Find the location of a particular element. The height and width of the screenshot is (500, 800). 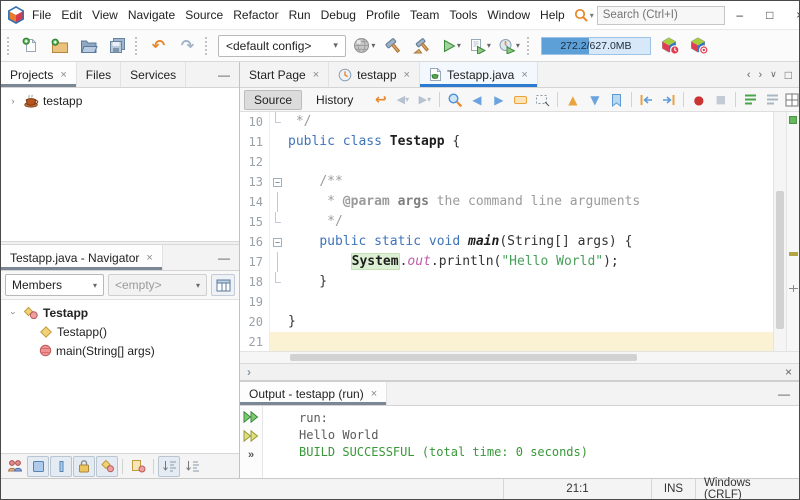

last-edit-button: ↩ is located at coordinates (380, 100).